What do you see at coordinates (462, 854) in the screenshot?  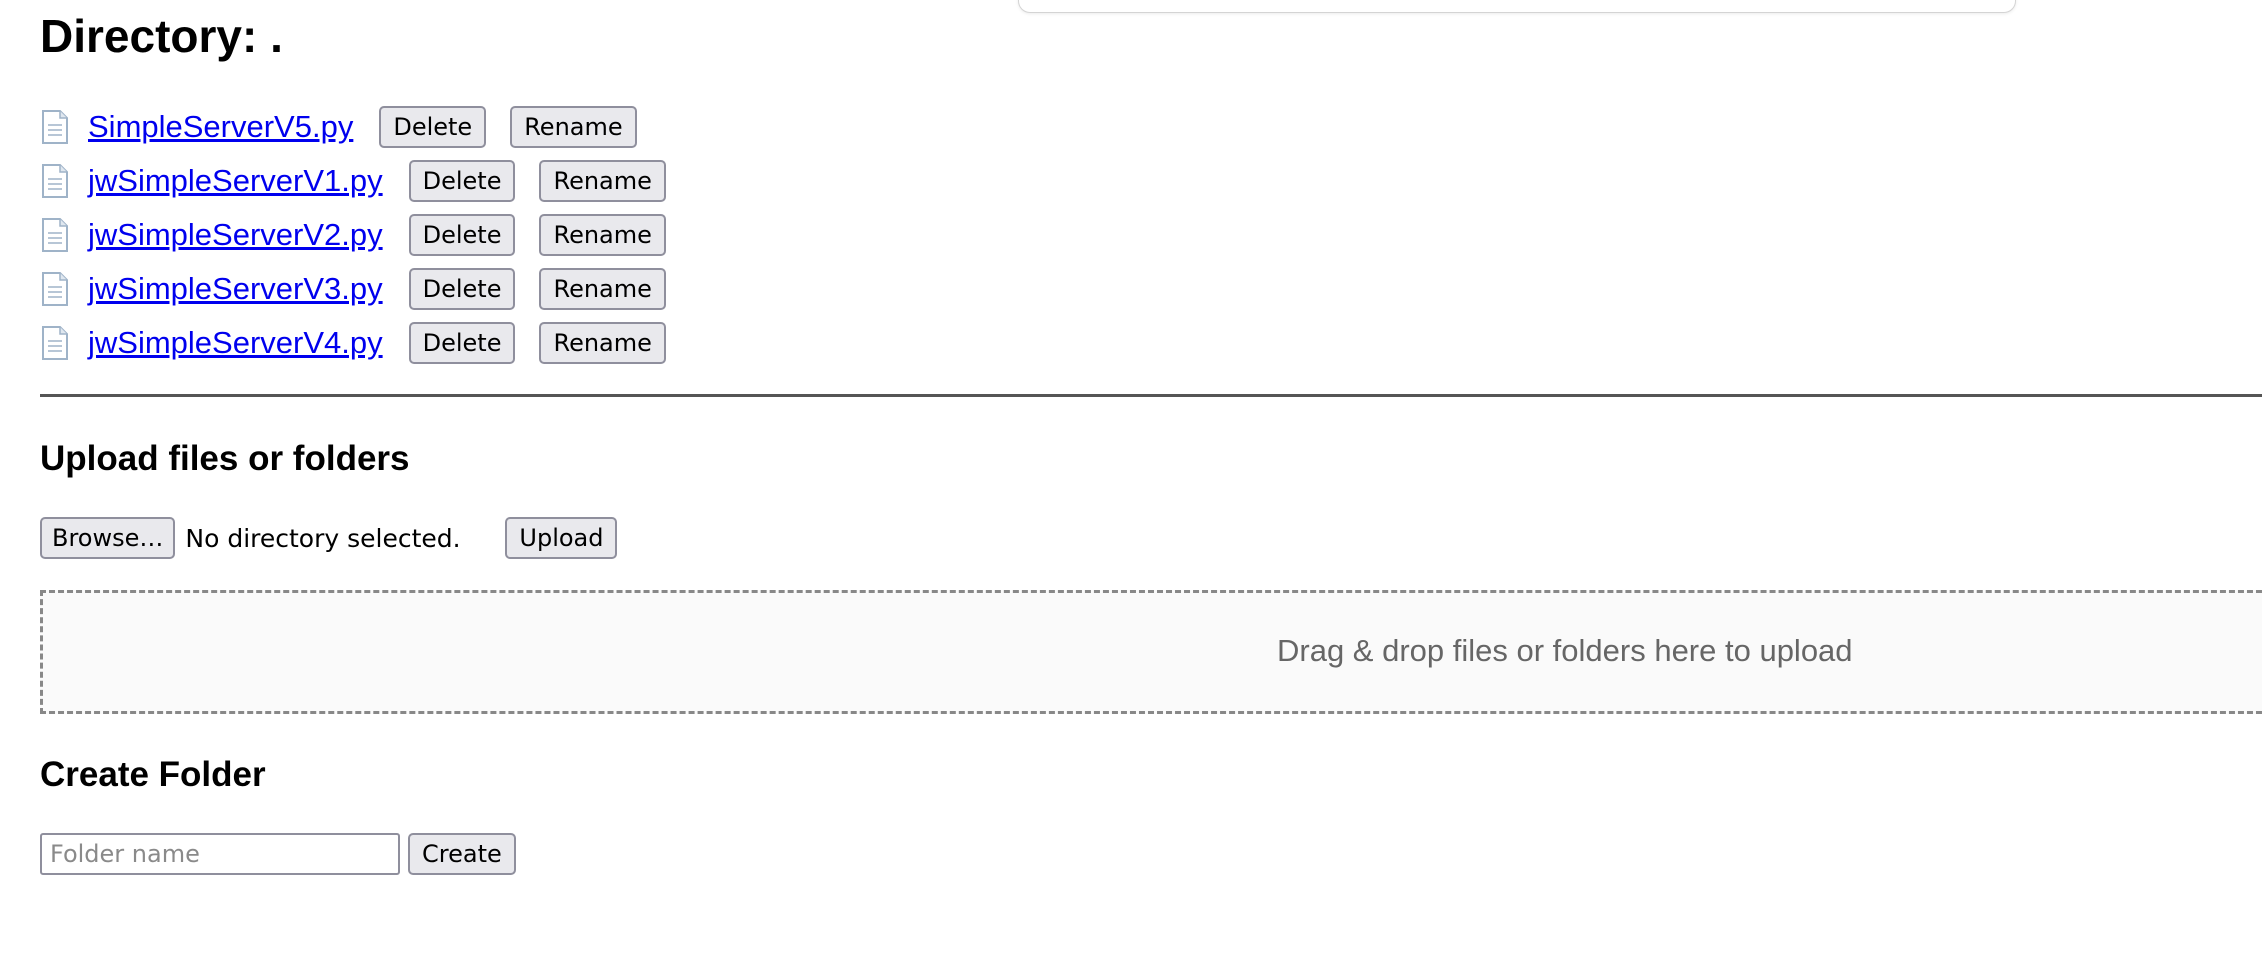 I see `create-folder-button: Create` at bounding box center [462, 854].